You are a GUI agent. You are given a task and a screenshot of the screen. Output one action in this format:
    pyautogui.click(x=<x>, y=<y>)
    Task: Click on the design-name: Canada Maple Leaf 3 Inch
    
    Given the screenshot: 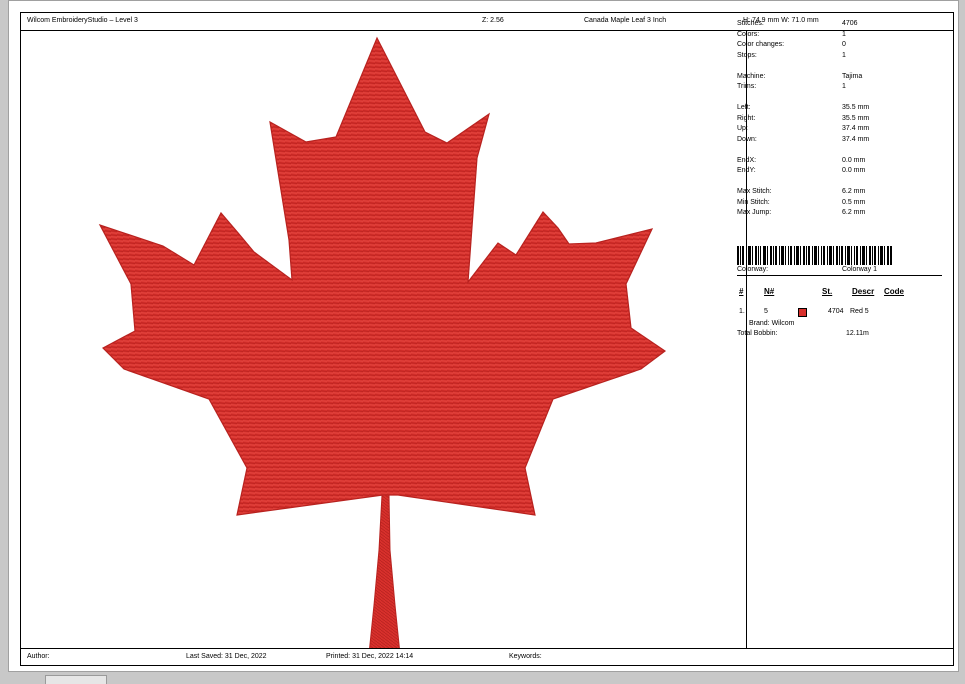 What is the action you would take?
    pyautogui.click(x=625, y=20)
    